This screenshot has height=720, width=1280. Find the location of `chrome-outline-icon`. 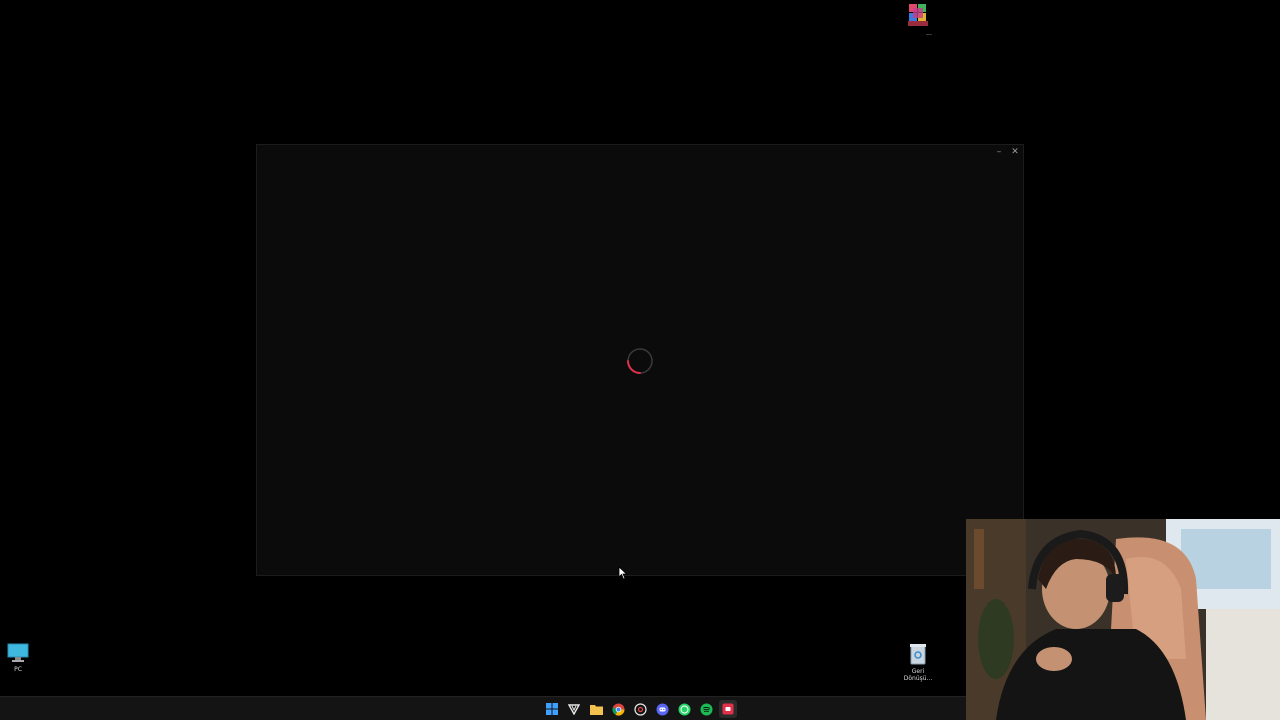

chrome-outline-icon is located at coordinates (640, 709).